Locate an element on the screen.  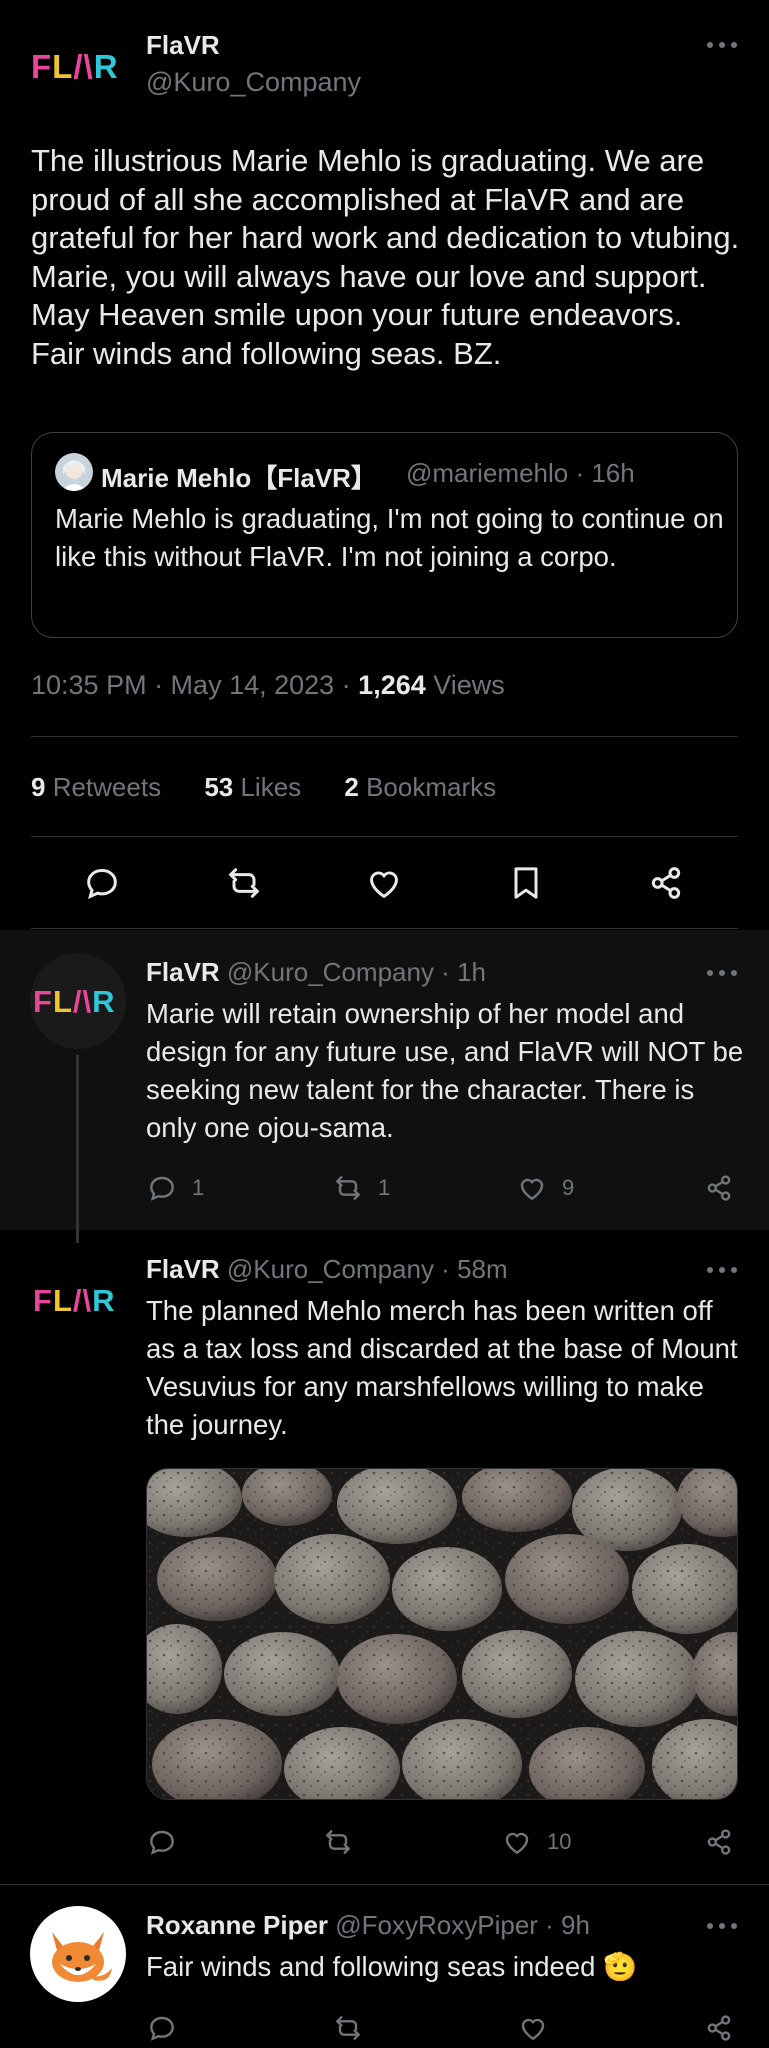
reply-header: FlaVR @Kuro_Company · 1h is located at coordinates (316, 972).